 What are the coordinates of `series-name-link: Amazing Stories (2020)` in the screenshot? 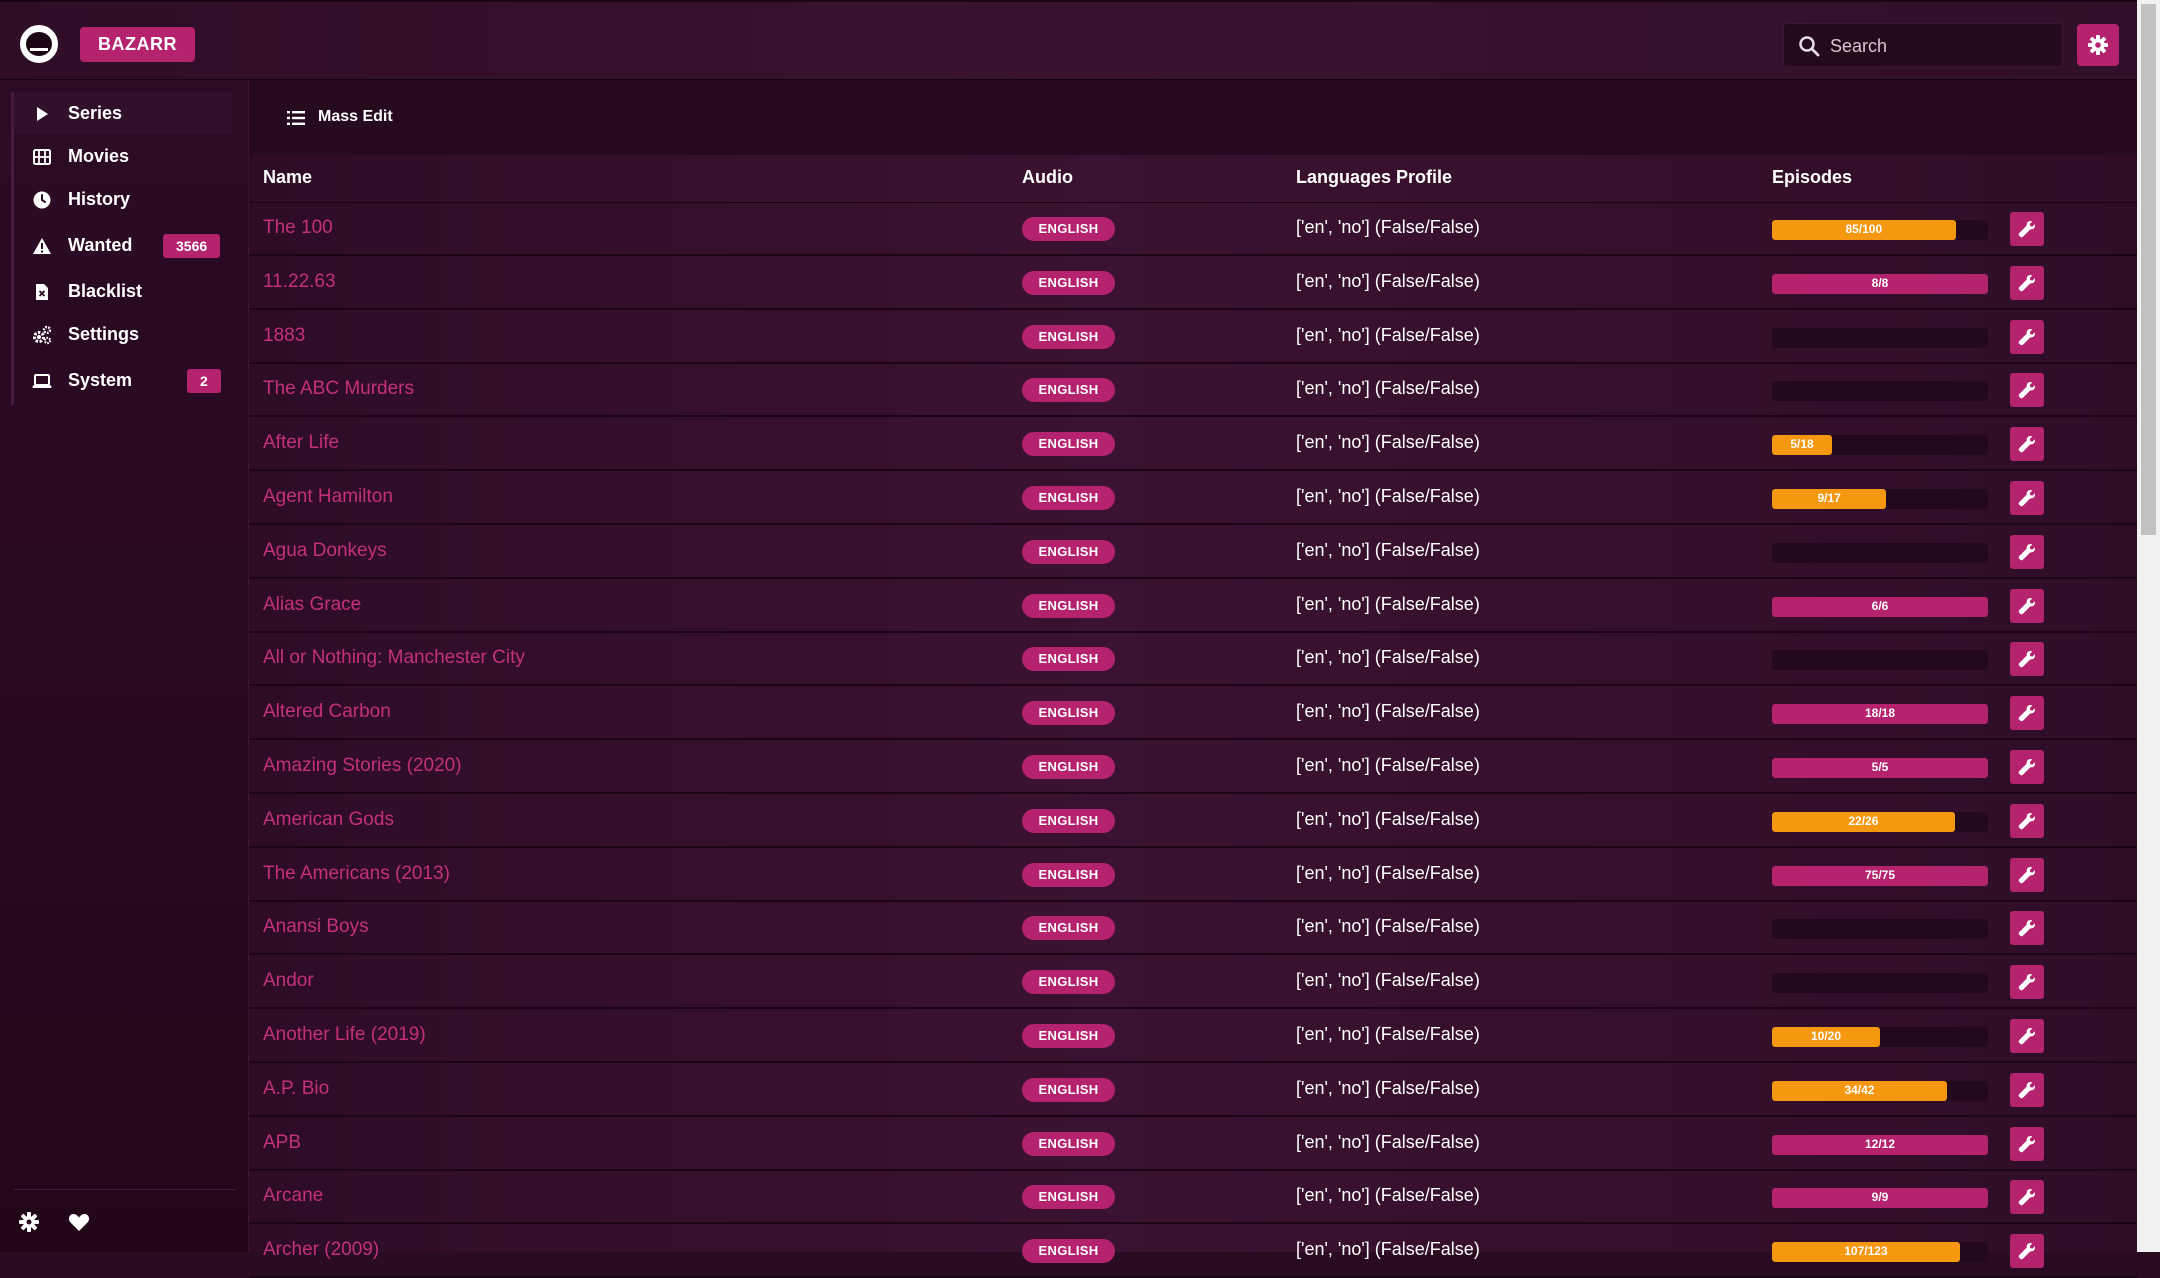 It's located at (362, 766).